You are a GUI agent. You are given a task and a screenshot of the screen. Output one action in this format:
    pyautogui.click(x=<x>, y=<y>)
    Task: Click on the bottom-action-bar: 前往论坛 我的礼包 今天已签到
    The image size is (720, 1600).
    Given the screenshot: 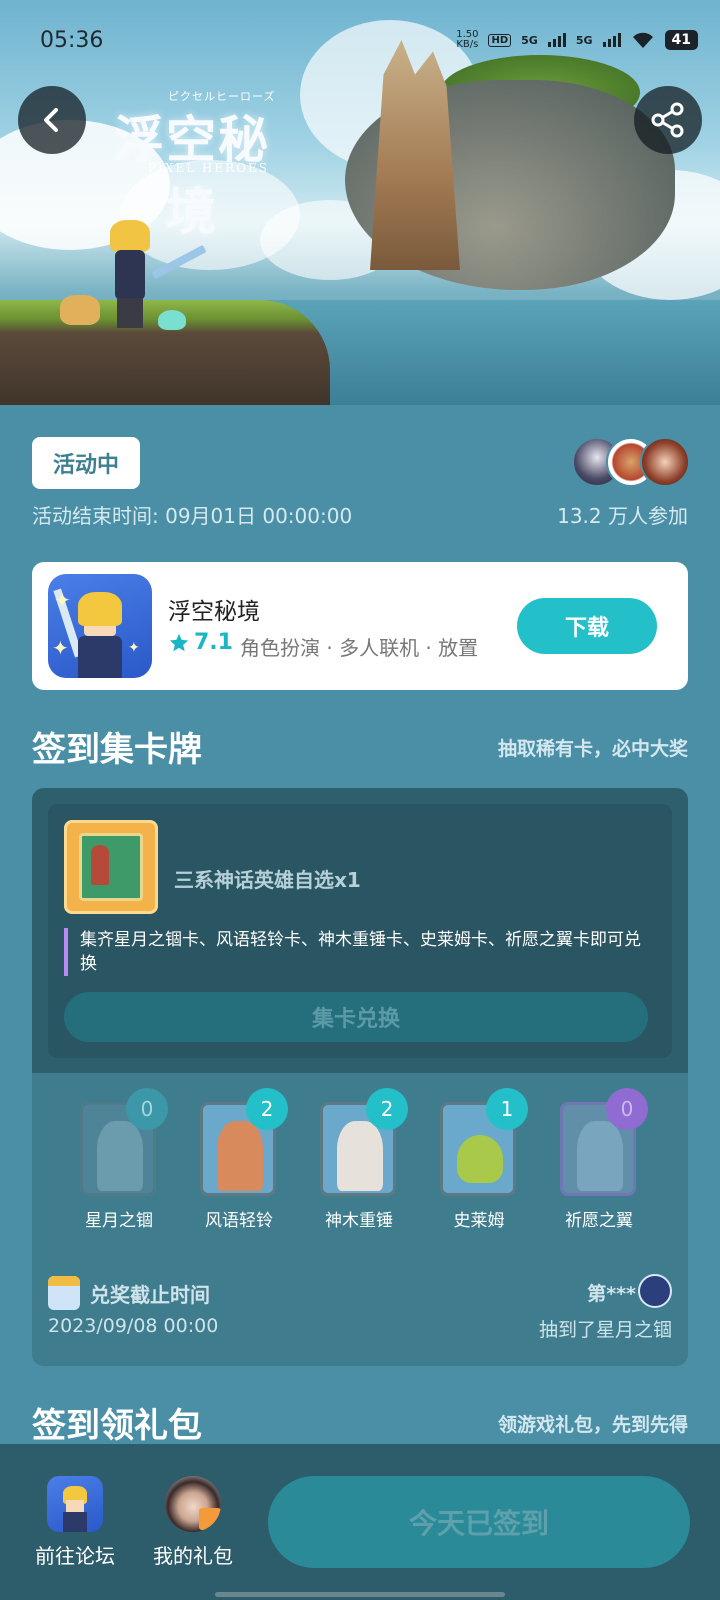 What is the action you would take?
    pyautogui.click(x=360, y=1522)
    